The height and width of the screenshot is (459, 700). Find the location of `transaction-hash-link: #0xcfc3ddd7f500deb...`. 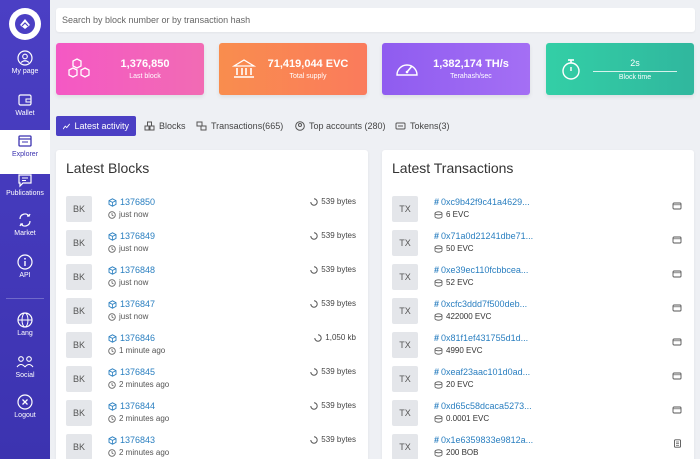

transaction-hash-link: #0xcfc3ddd7f500deb... is located at coordinates (480, 304).